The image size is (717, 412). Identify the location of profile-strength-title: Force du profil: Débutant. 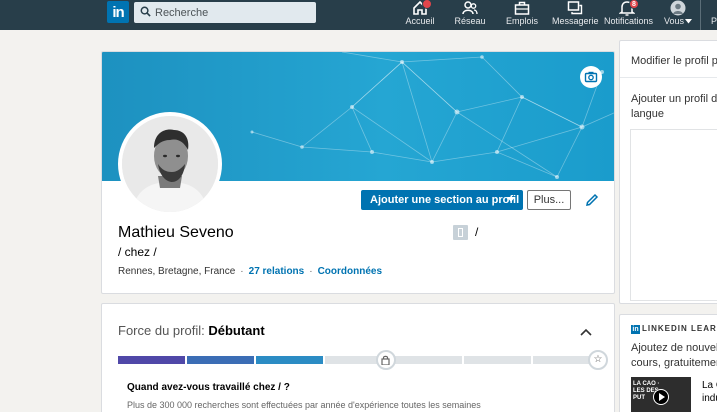
(191, 330).